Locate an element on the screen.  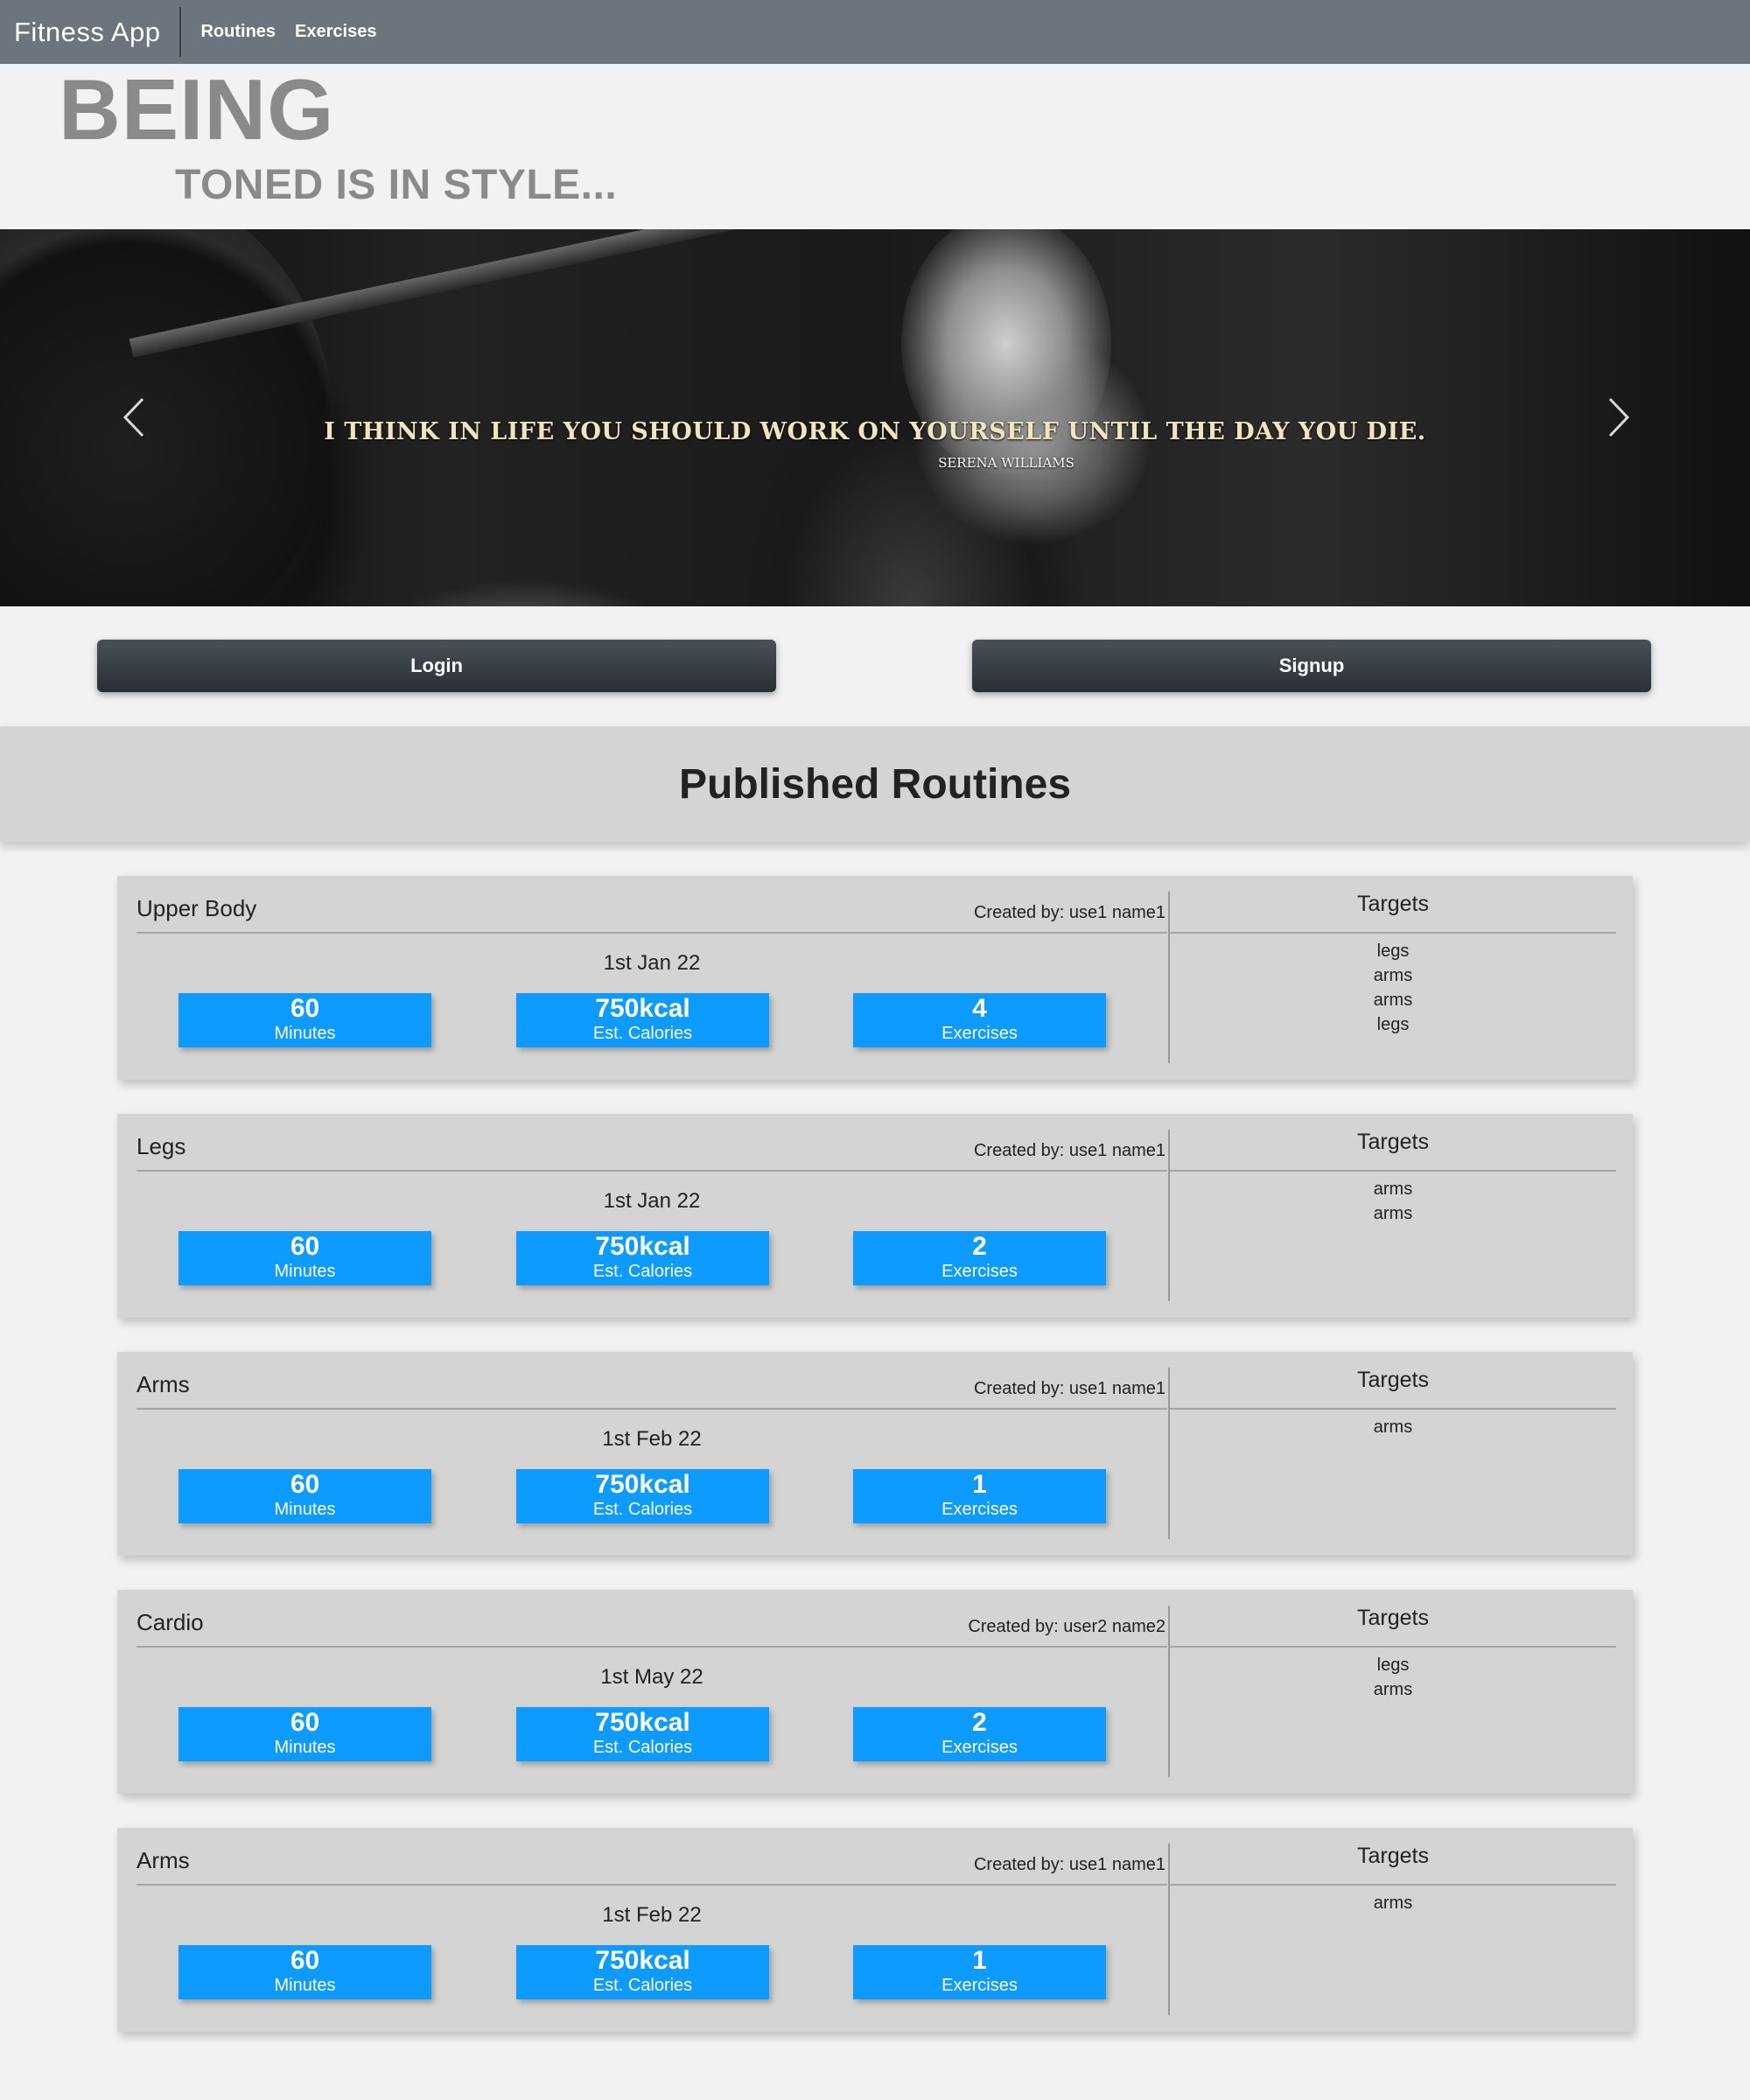
nav-link-exercises: Exercises is located at coordinates (335, 32).